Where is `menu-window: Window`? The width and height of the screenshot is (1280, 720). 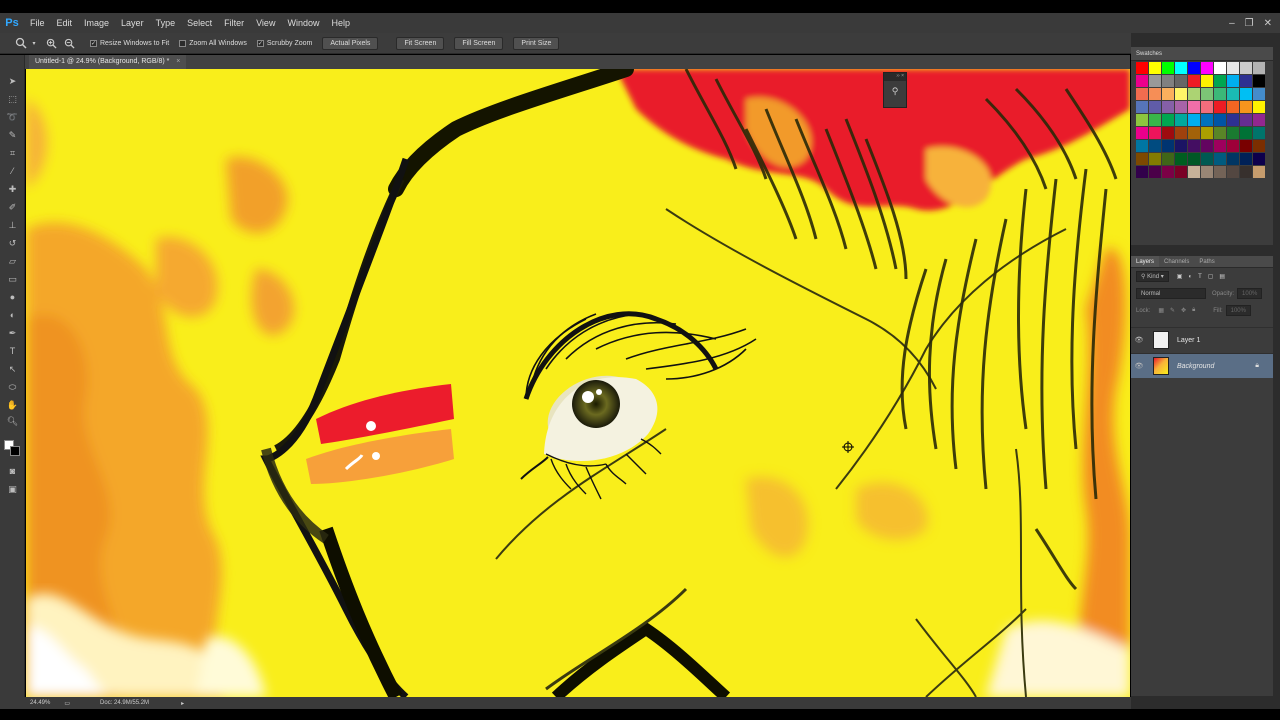
menu-window: Window is located at coordinates (303, 23).